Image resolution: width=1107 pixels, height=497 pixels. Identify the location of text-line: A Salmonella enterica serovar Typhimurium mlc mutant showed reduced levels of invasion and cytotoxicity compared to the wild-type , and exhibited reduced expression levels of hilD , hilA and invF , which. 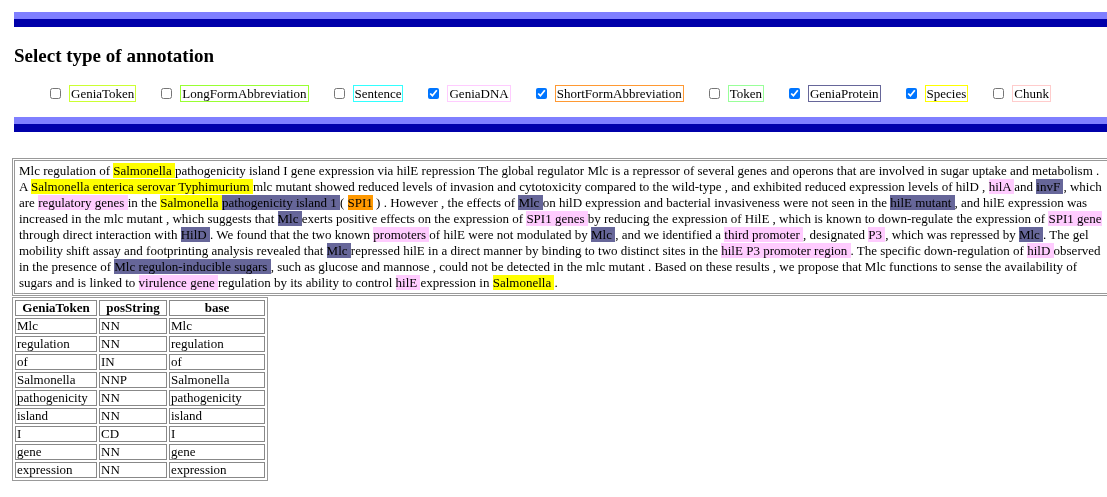
(560, 187).